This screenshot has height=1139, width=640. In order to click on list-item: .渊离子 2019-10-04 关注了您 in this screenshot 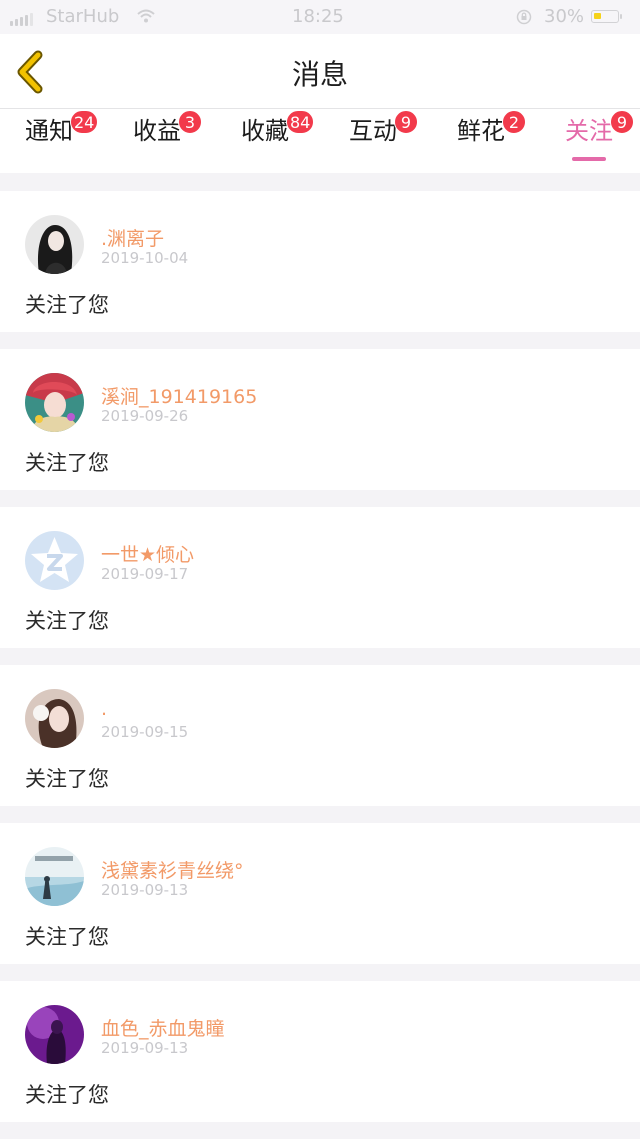, I will do `click(320, 261)`.